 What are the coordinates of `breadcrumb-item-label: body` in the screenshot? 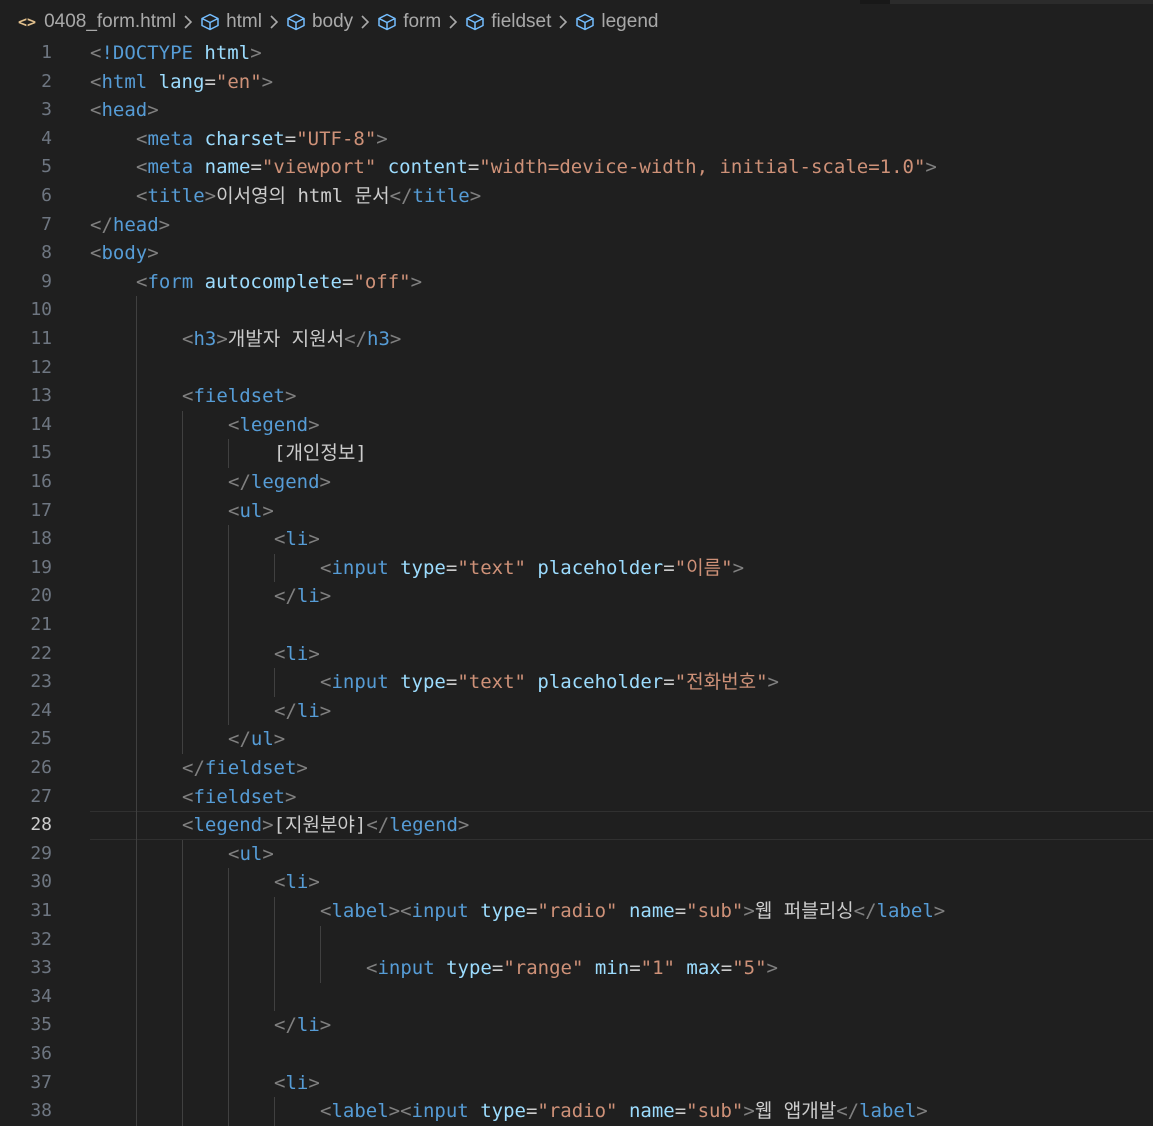 It's located at (332, 21).